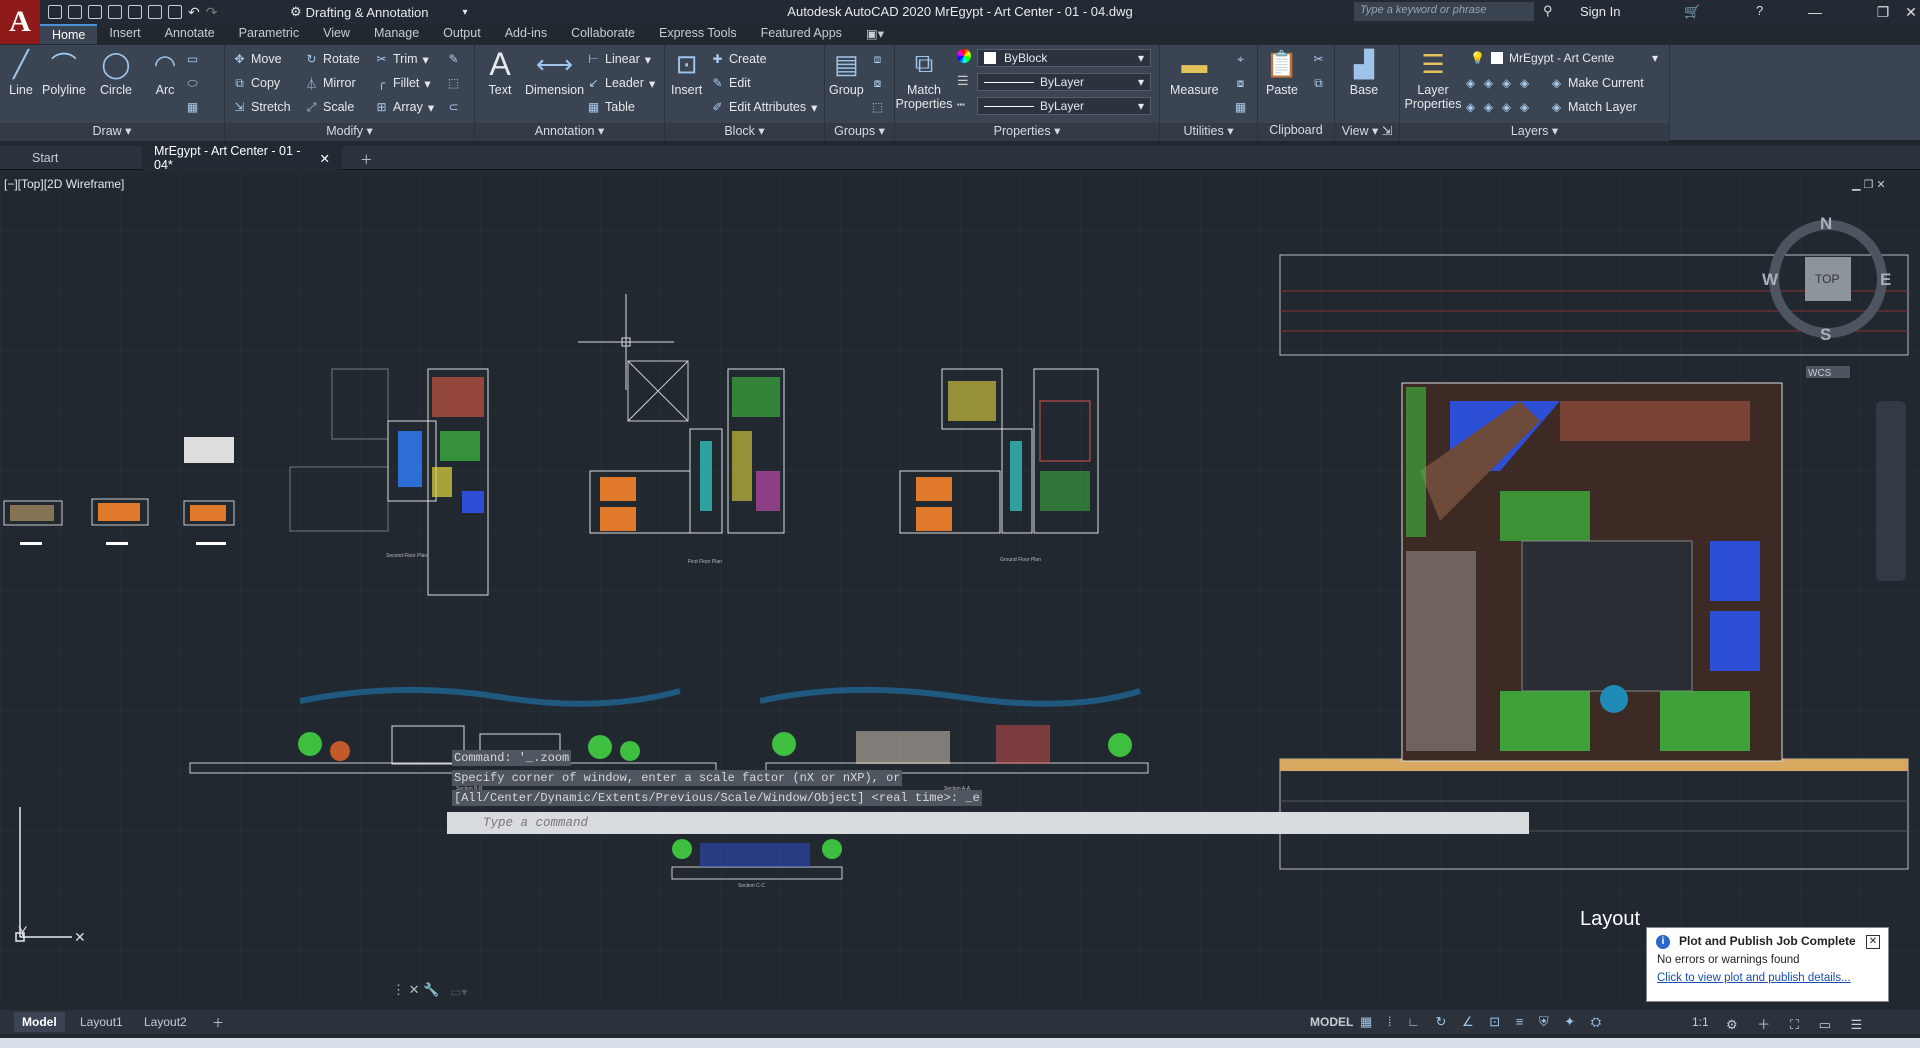 This screenshot has height=1048, width=1920. Describe the element at coordinates (1318, 83) in the screenshot. I see `copy-clip-button: ⧉` at that location.